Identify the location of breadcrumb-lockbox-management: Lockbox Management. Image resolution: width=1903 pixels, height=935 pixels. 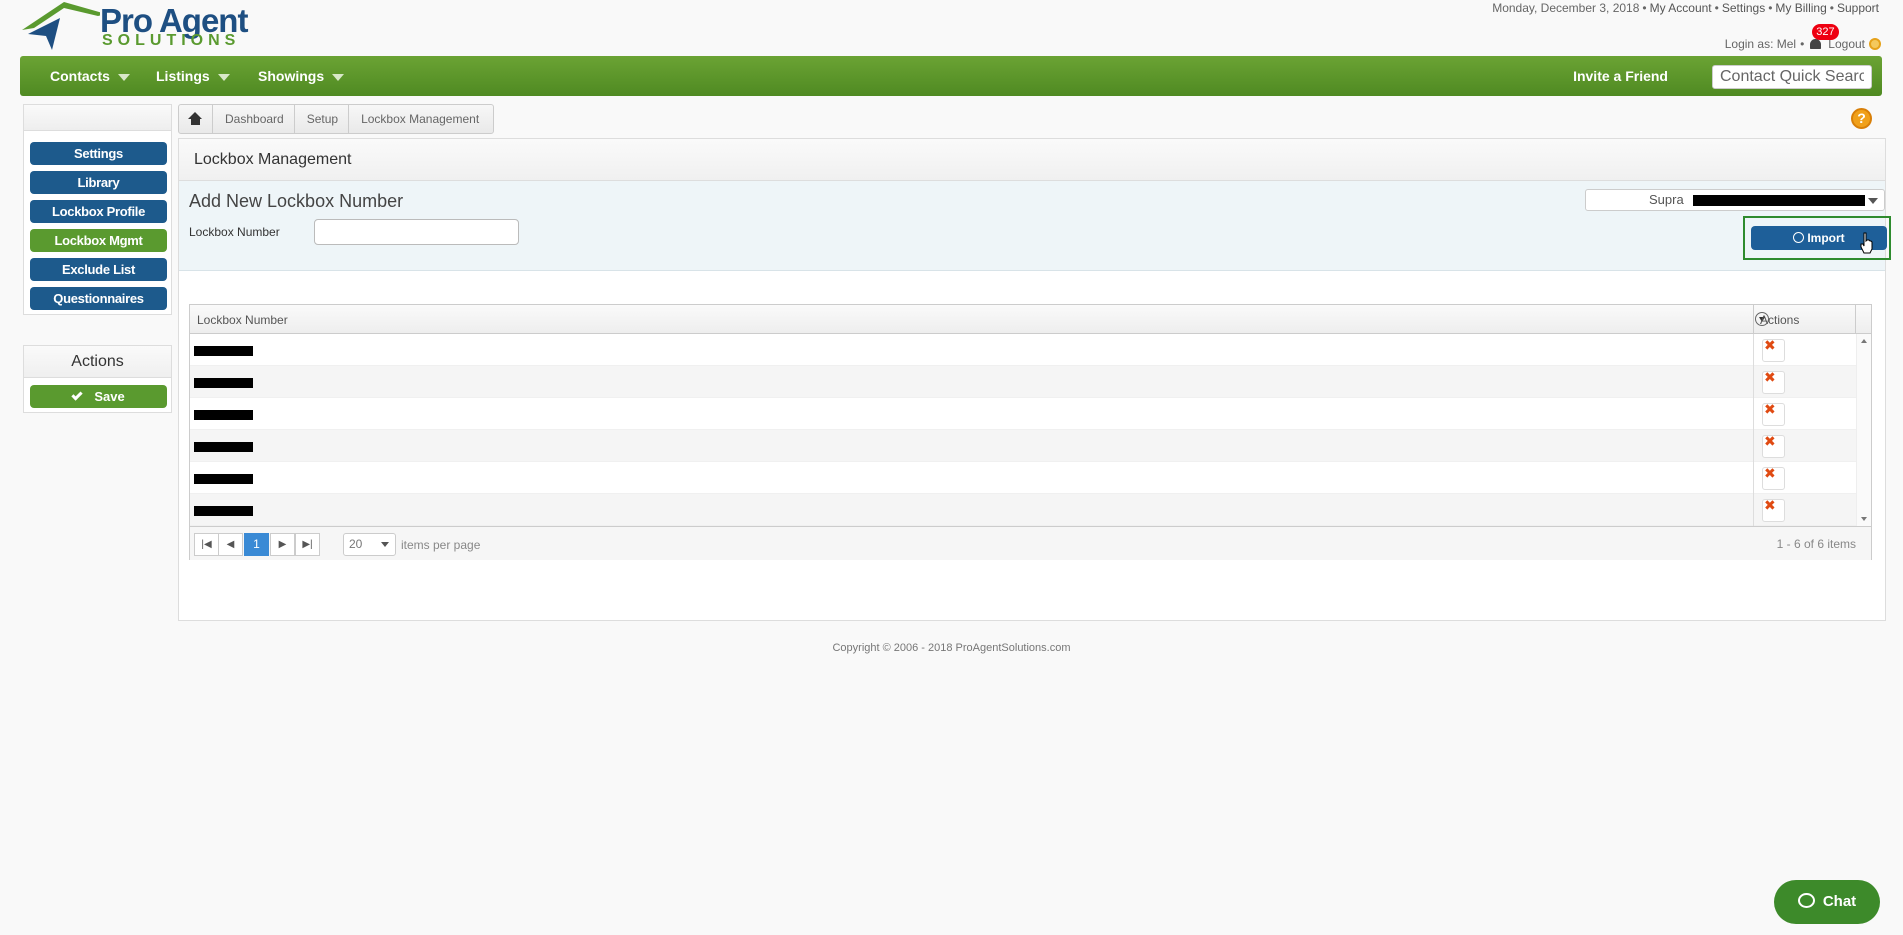
(420, 119).